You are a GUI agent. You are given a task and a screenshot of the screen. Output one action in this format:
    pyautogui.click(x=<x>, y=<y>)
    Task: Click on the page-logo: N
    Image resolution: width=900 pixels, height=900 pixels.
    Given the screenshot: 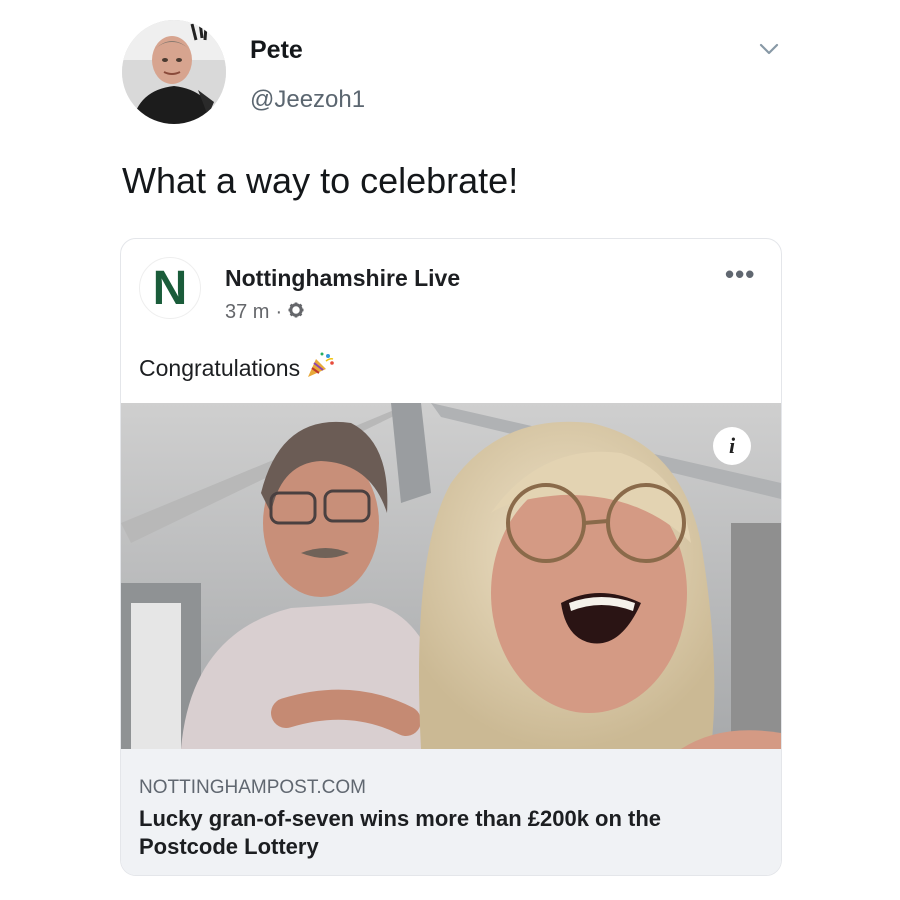 What is the action you would take?
    pyautogui.click(x=170, y=288)
    